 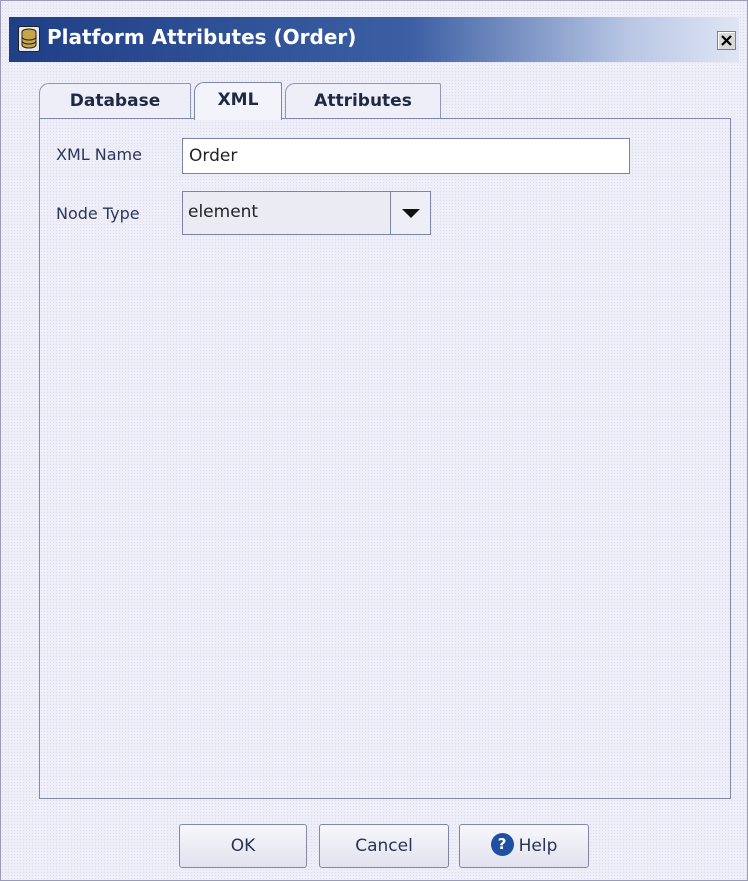 What do you see at coordinates (374, 39) in the screenshot?
I see `title-bar: Platform Attributes (Order)` at bounding box center [374, 39].